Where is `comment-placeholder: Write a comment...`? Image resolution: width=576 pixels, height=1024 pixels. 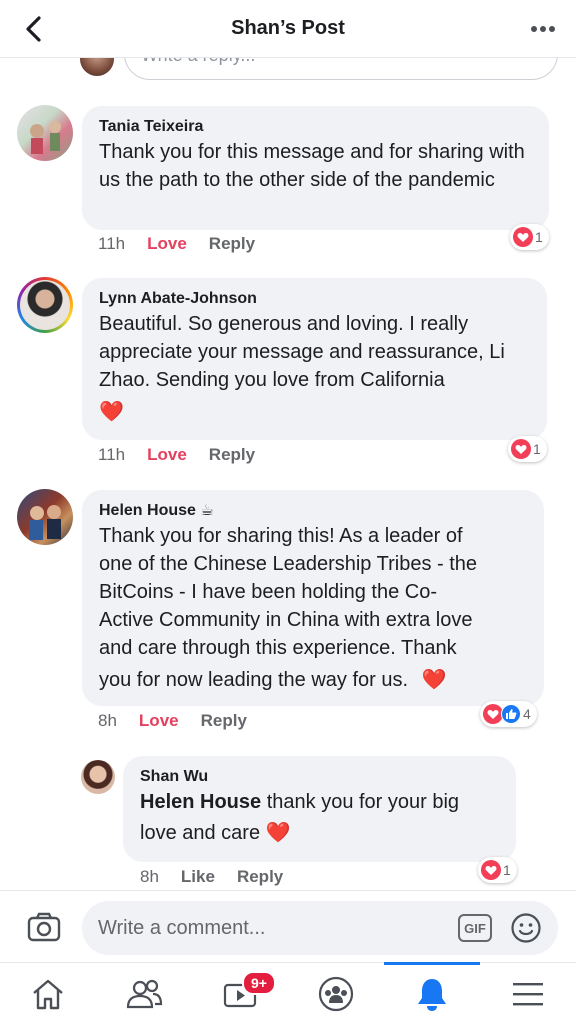
comment-placeholder: Write a comment... is located at coordinates (182, 928).